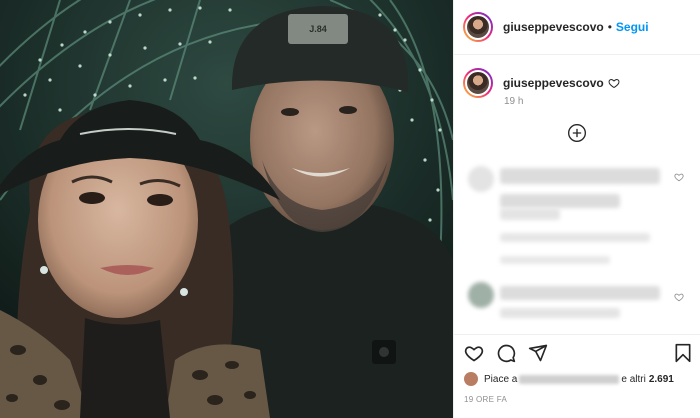  What do you see at coordinates (661, 379) in the screenshot?
I see `likes-count: 2.691` at bounding box center [661, 379].